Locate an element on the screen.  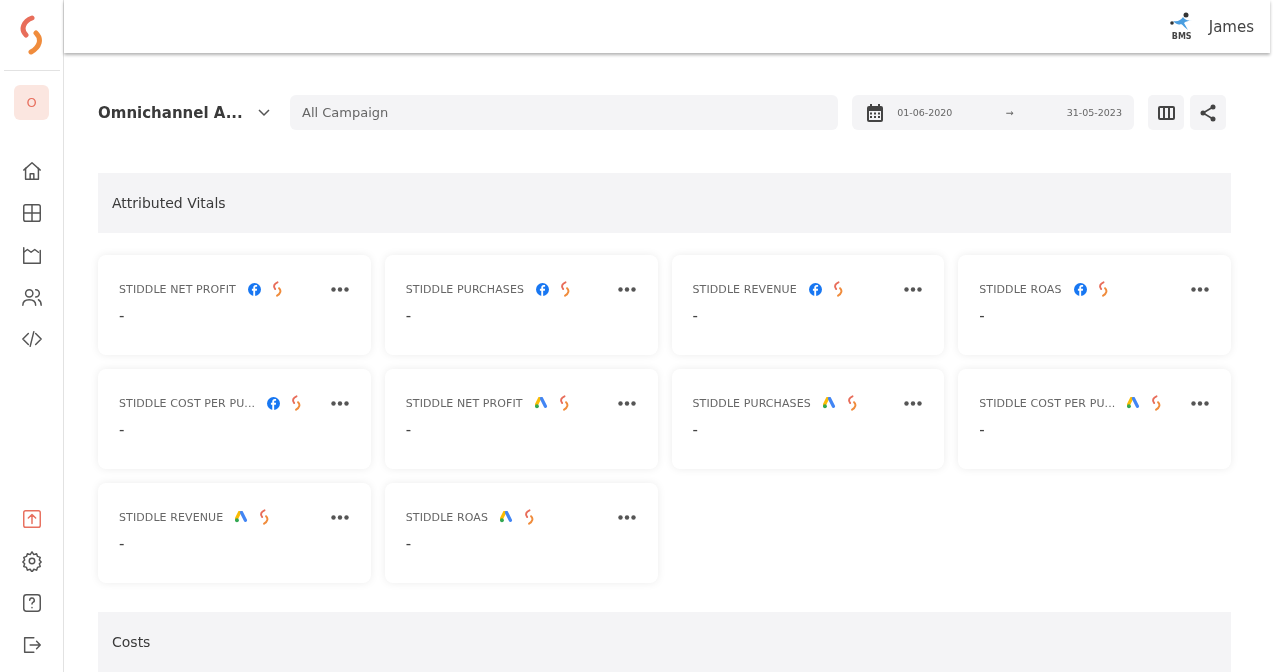
columns-button is located at coordinates (1166, 112).